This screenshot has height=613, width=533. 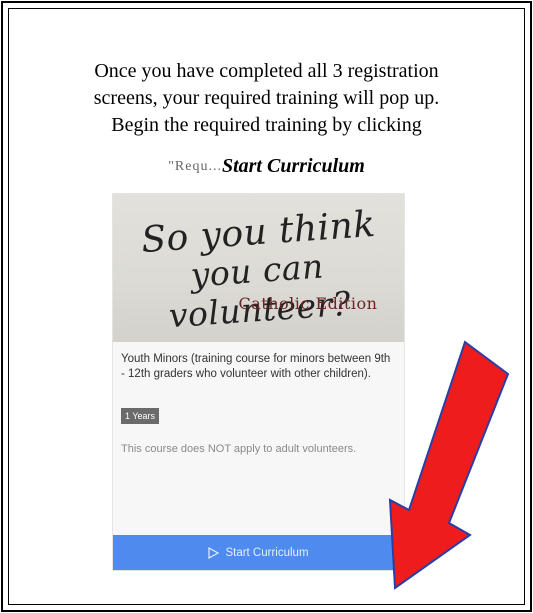 I want to click on start-curriculum-button: Start Curriculum, so click(x=258, y=552).